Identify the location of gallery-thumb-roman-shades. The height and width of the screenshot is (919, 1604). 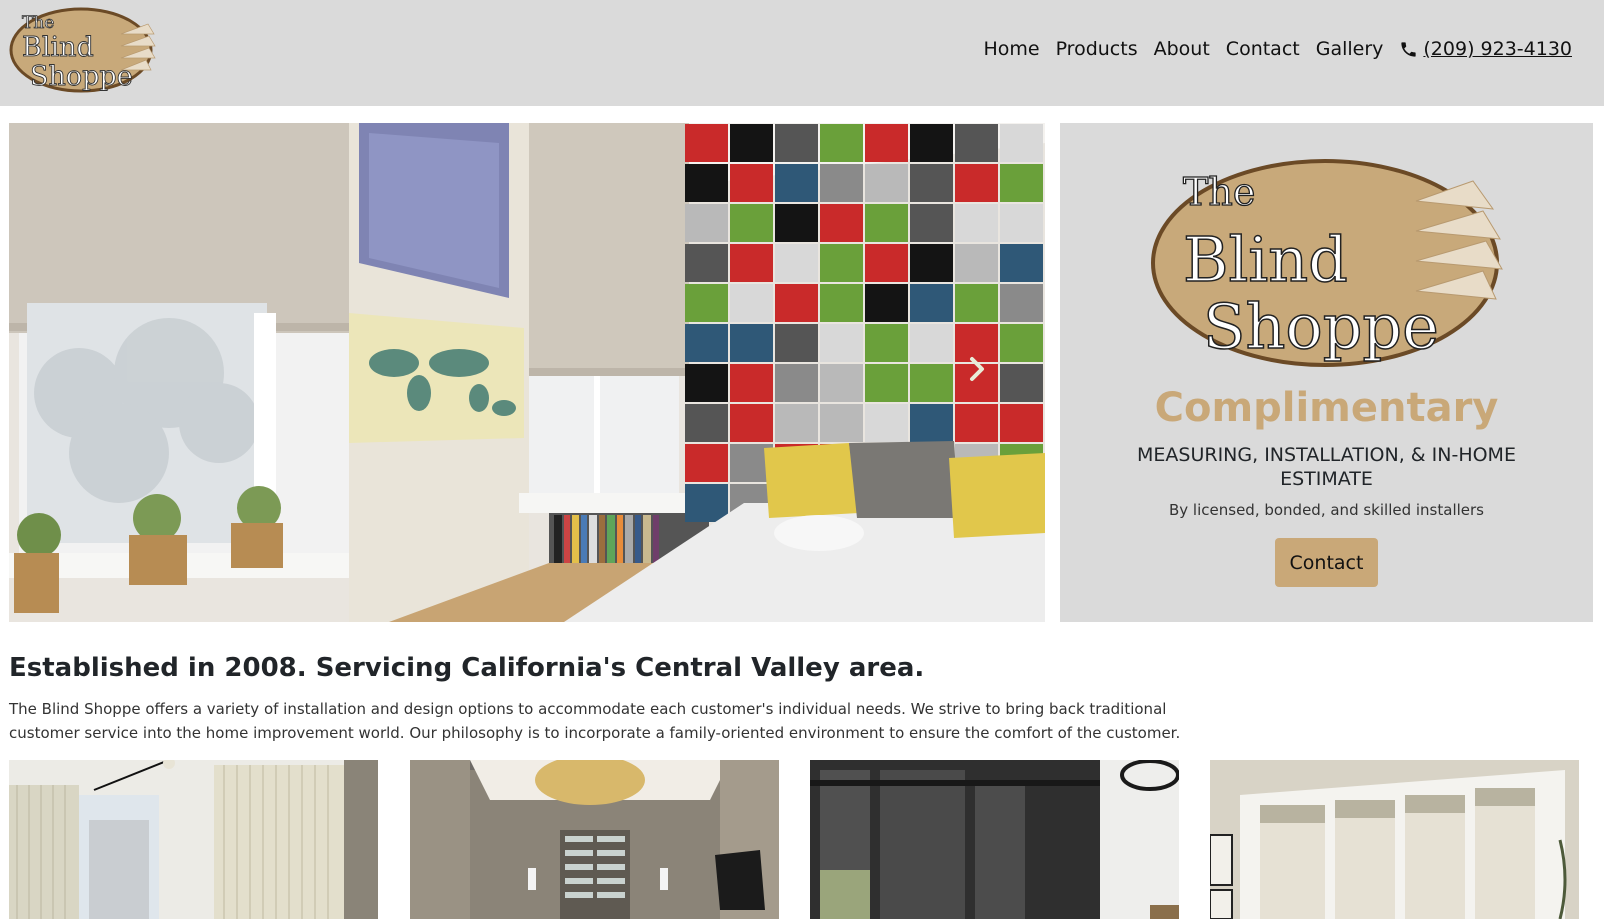
(1394, 839).